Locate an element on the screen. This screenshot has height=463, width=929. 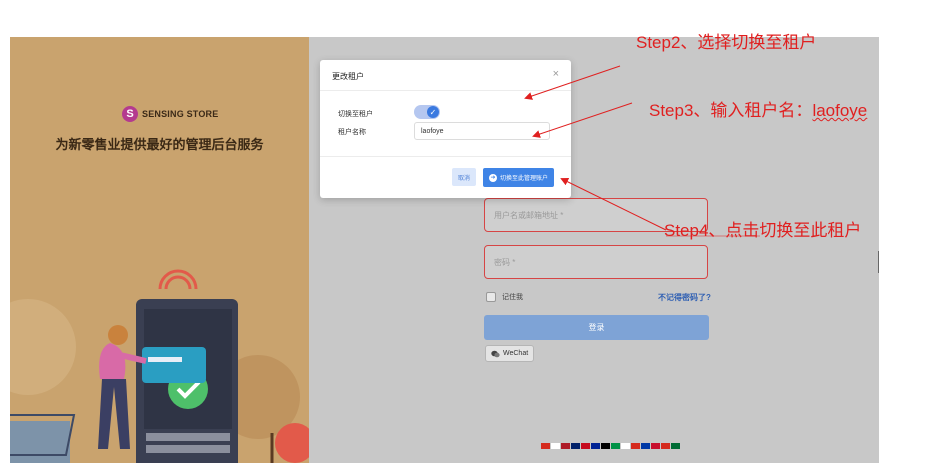
tenant-name-label: 租户名称 is located at coordinates (352, 132).